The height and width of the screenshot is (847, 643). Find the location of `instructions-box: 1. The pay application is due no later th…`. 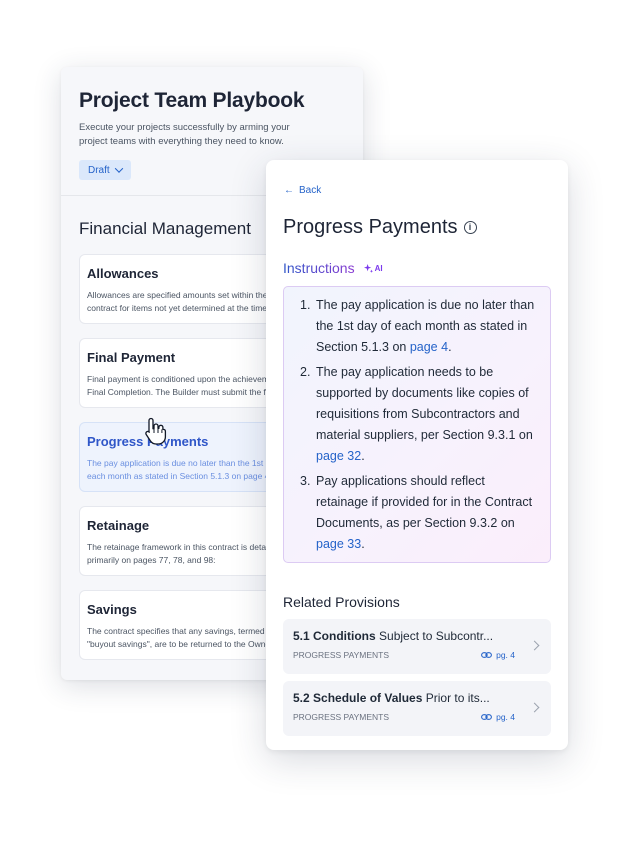

instructions-box: 1. The pay application is due no later th… is located at coordinates (417, 424).